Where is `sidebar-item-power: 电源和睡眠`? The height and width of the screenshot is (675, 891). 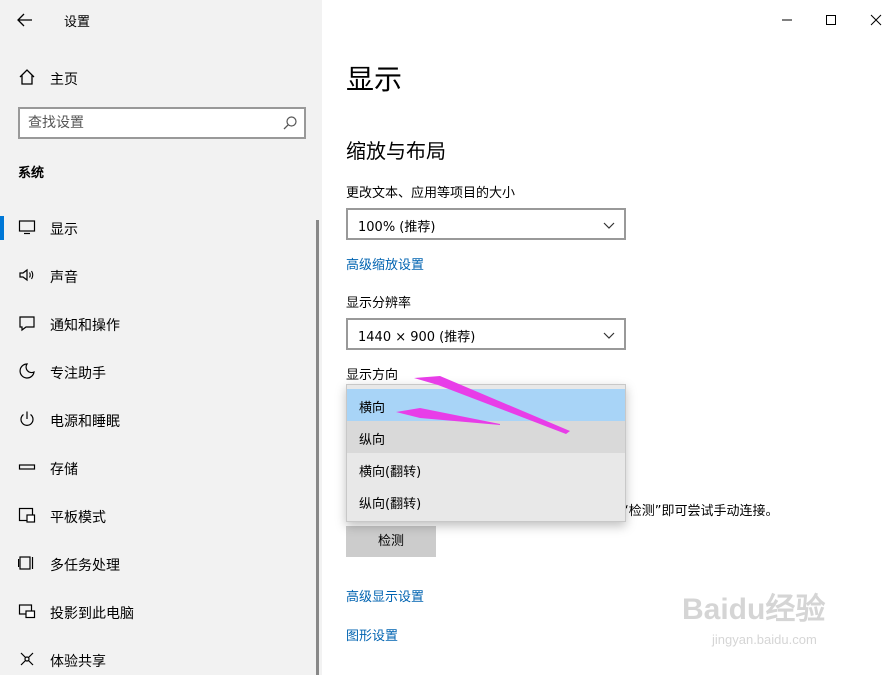
sidebar-item-power: 电源和睡眠 is located at coordinates (159, 420).